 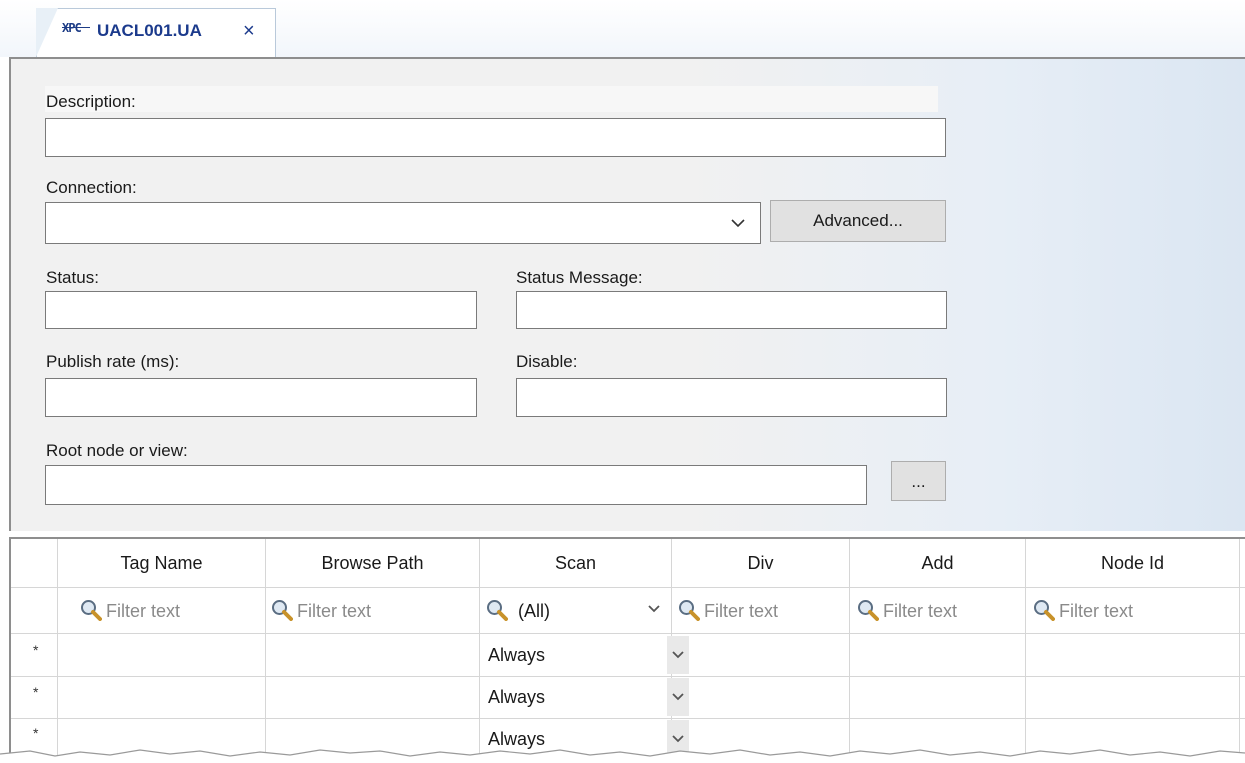 I want to click on filter-div: Filter text, so click(x=728, y=611).